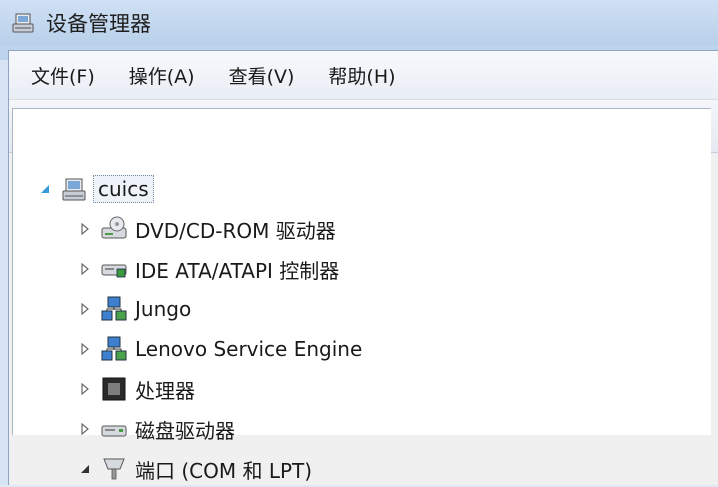 This screenshot has width=718, height=487. I want to click on tree-root: cuics, so click(95, 189).